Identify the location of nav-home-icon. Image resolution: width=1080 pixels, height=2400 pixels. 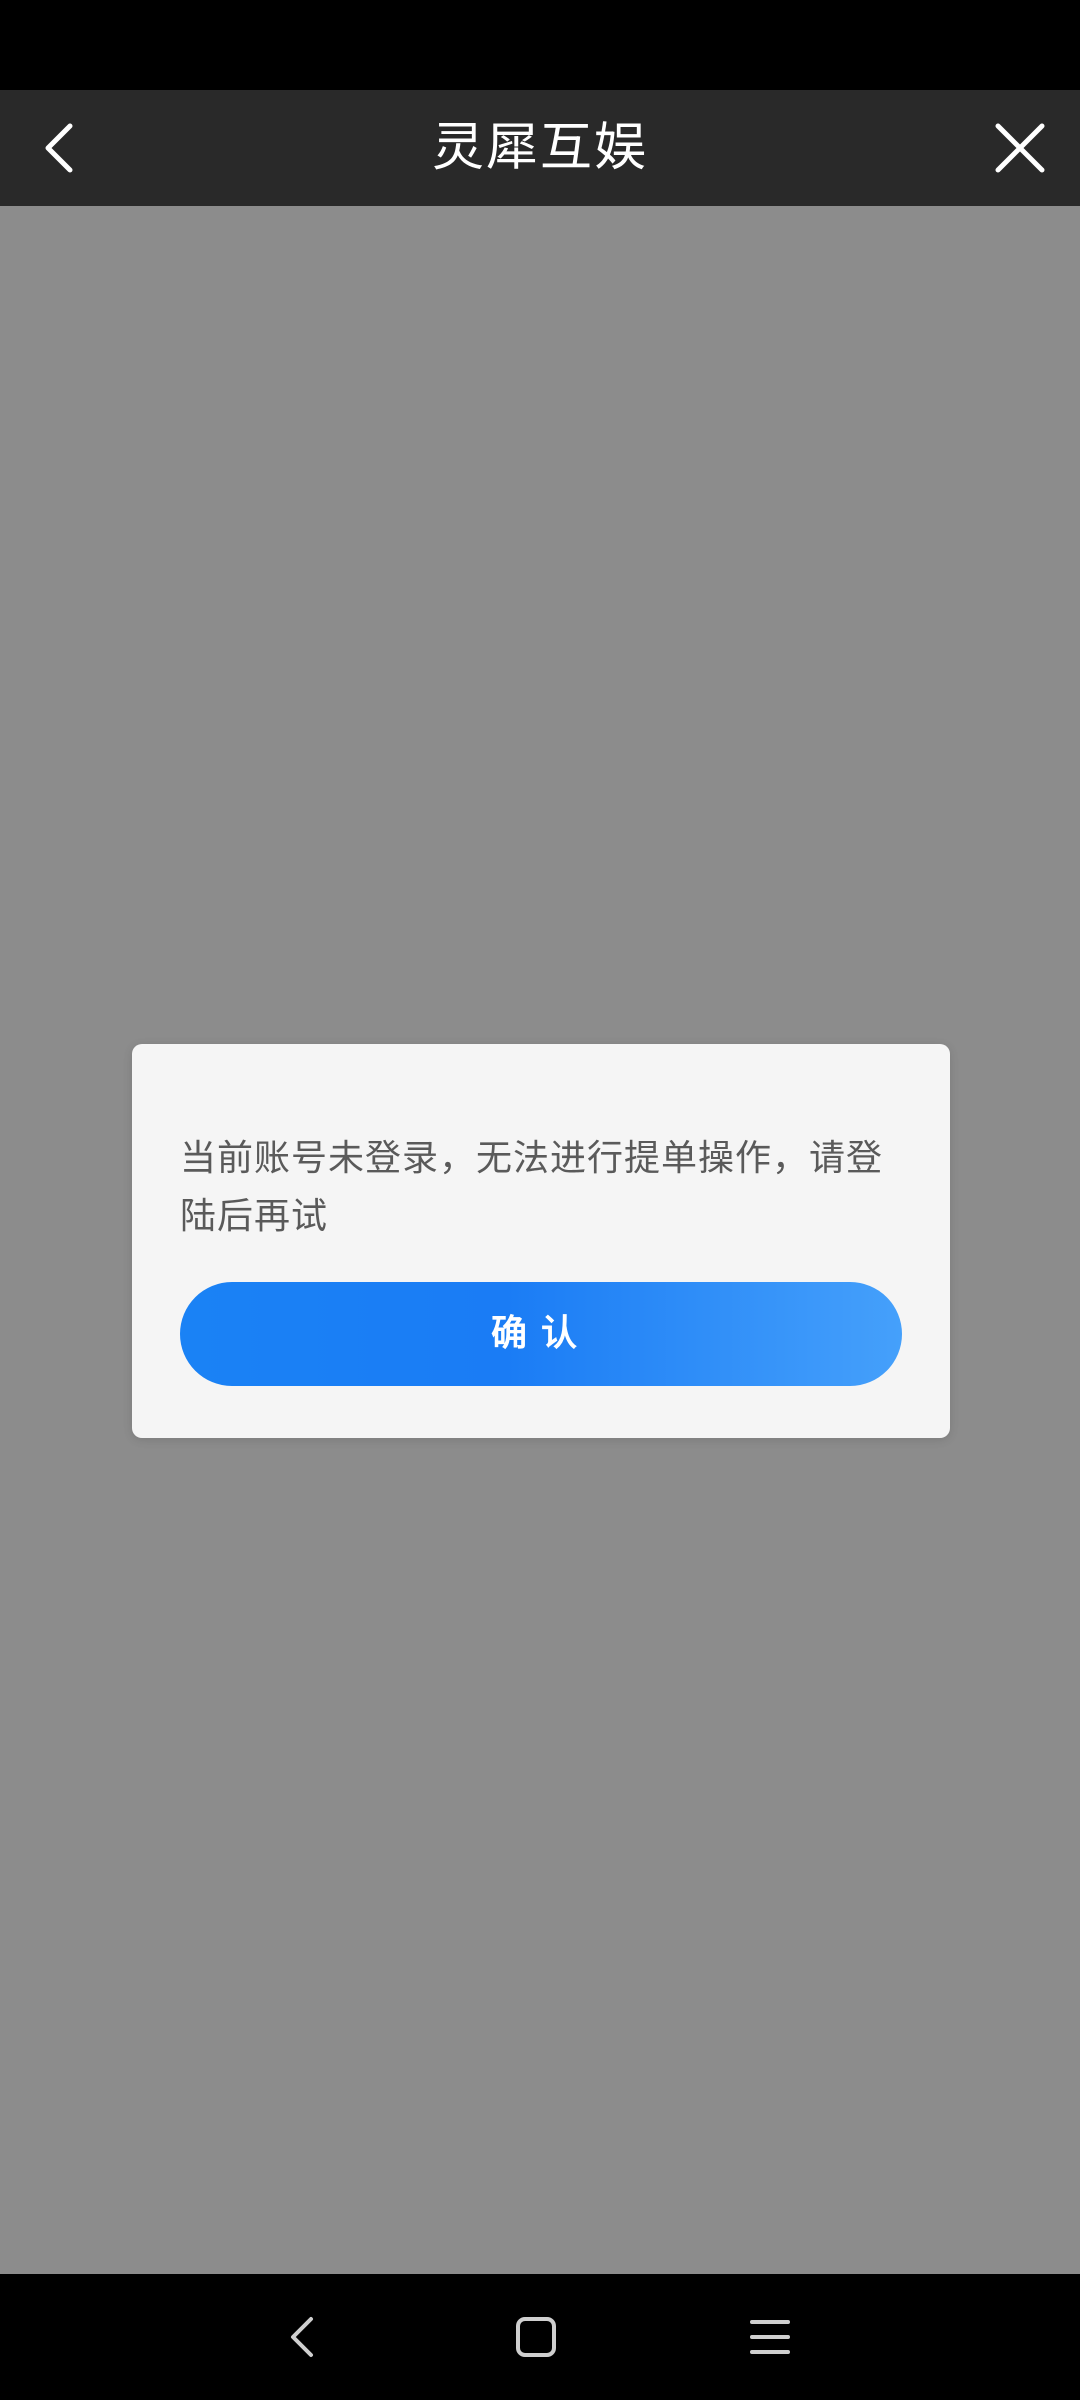
(536, 2337).